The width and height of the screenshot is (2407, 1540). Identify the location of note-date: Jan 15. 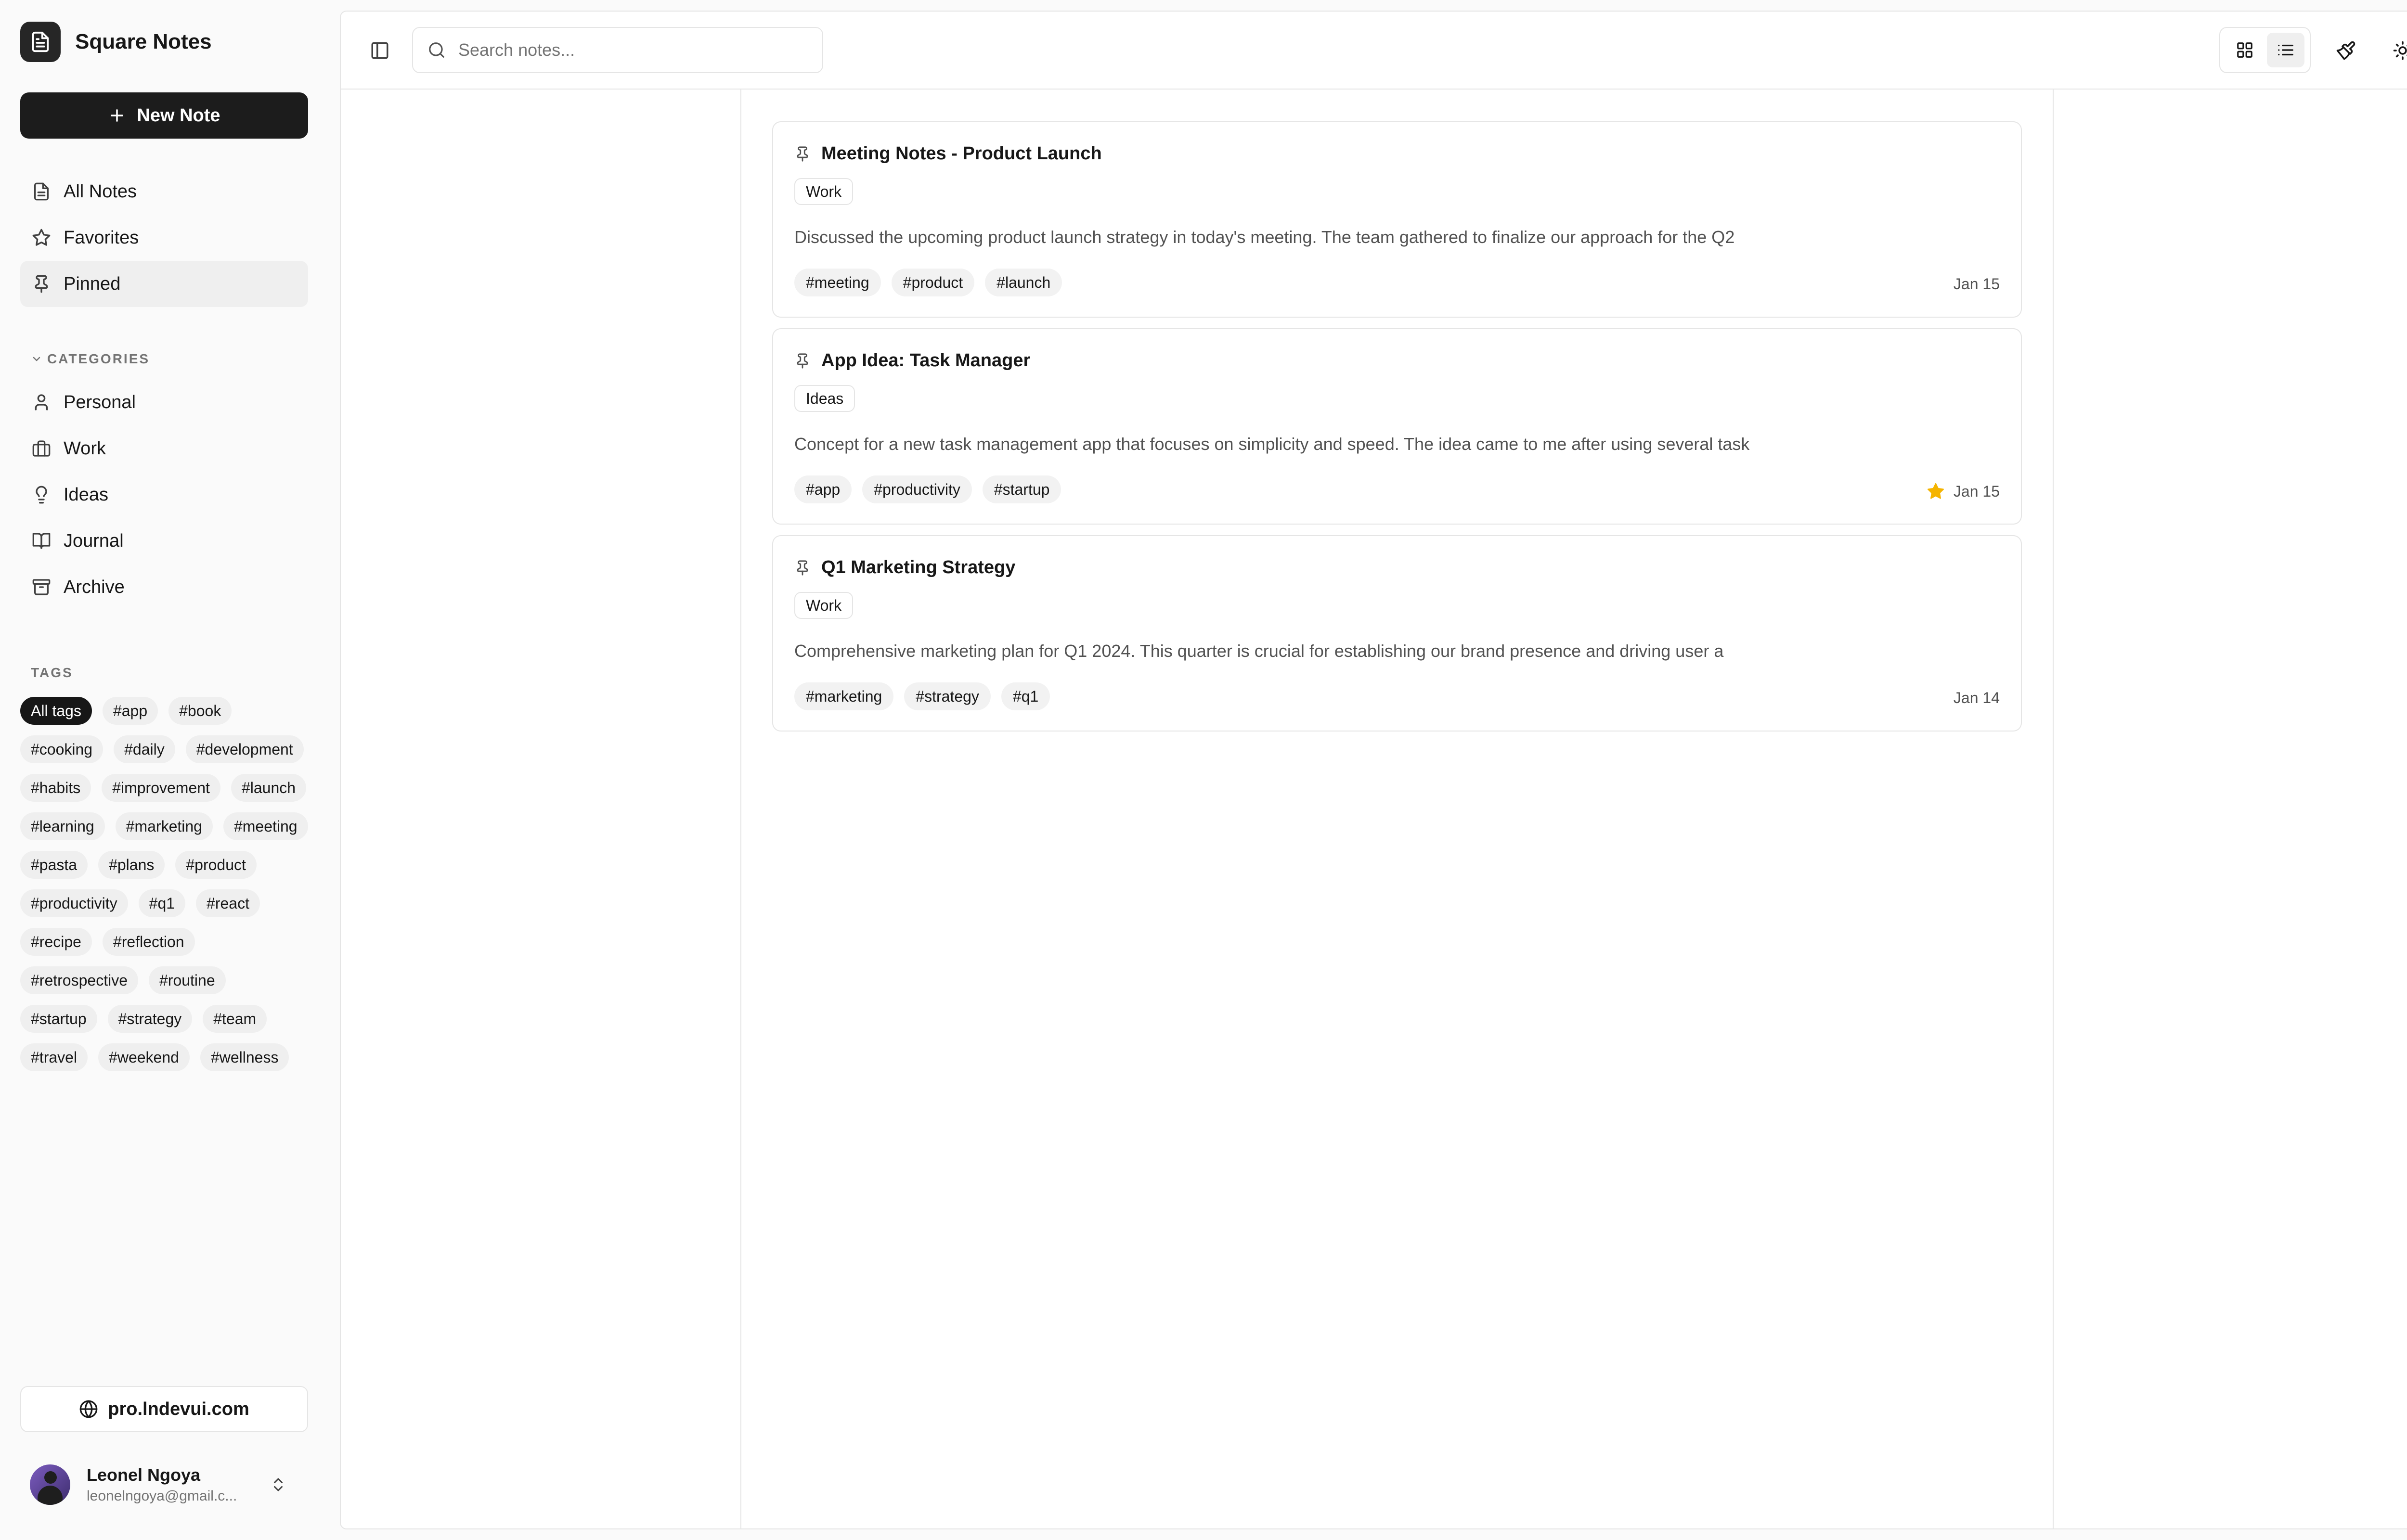
(1976, 284).